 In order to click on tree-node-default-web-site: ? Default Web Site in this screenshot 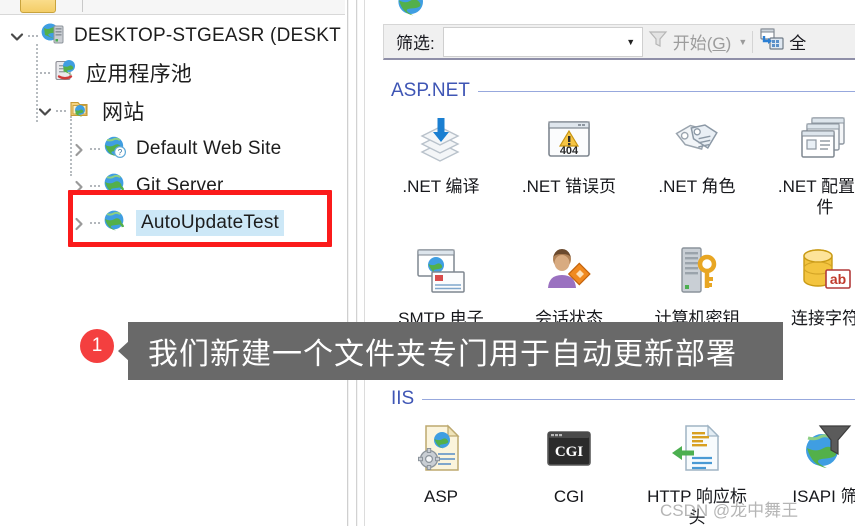, I will do `click(174, 149)`.